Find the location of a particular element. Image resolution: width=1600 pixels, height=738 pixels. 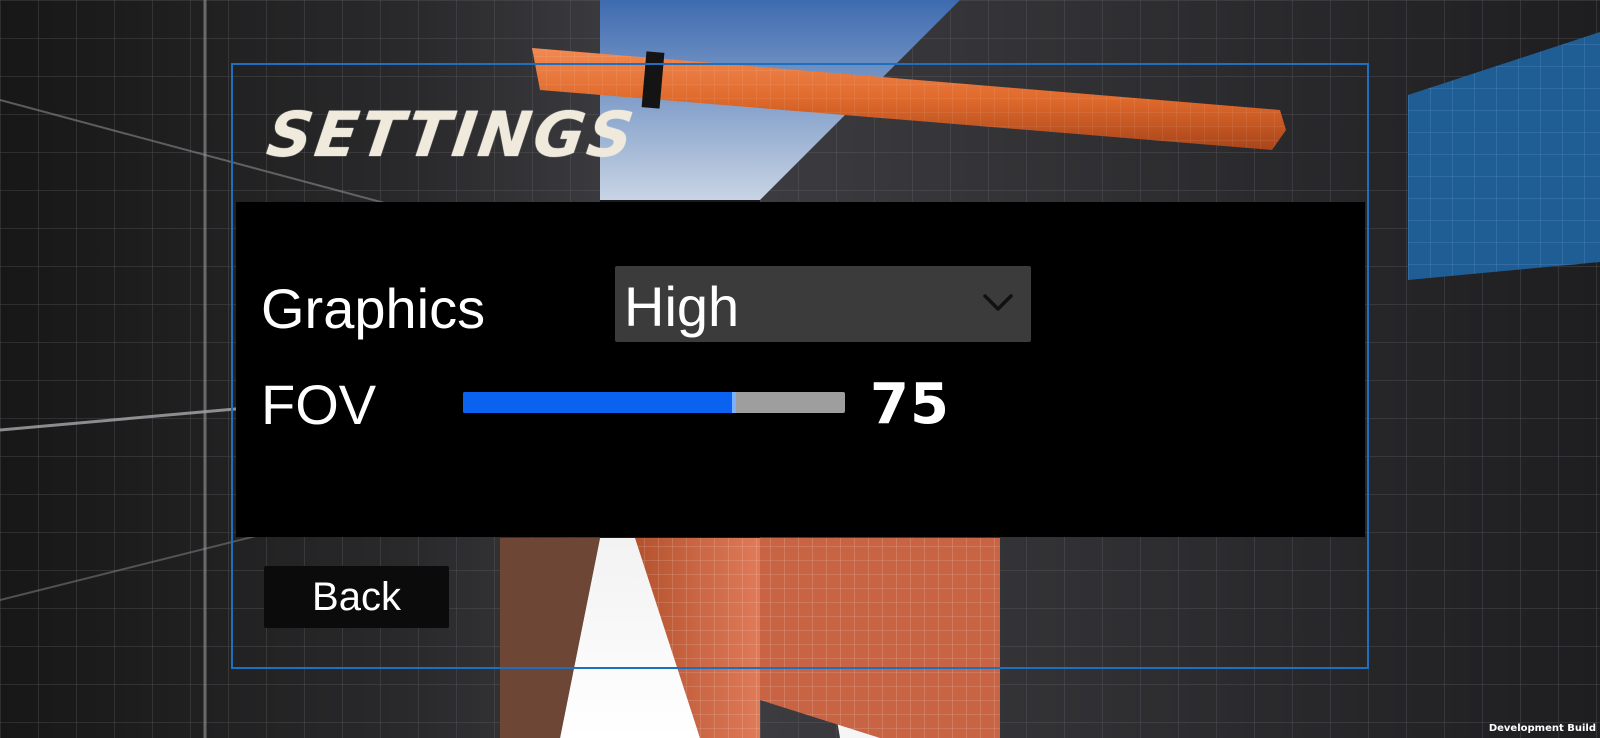

fov-slider is located at coordinates (654, 402).